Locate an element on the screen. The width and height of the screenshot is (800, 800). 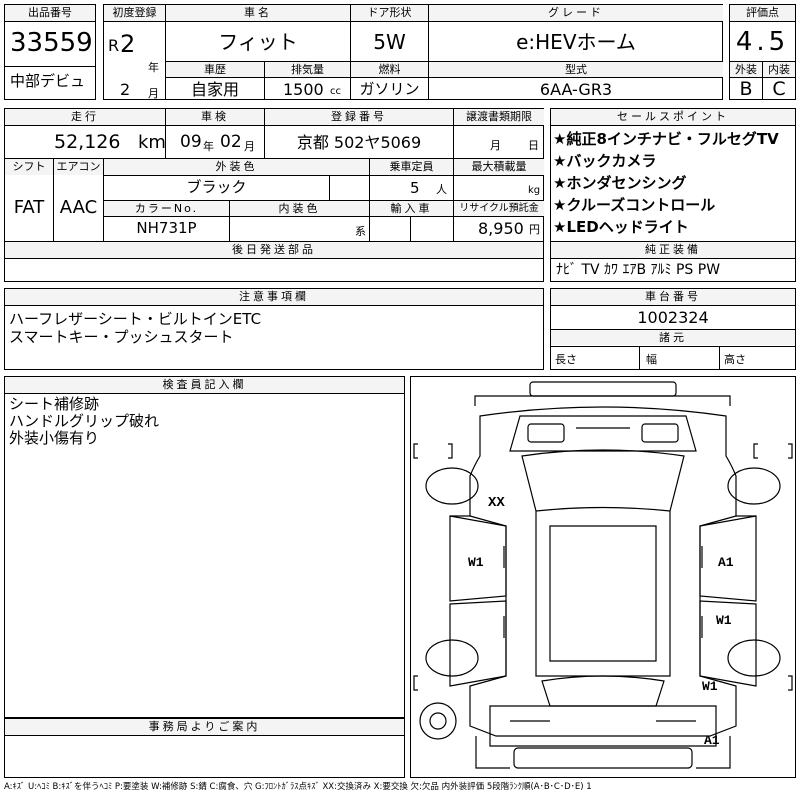
inspection-year: 09 is located at coordinates (191, 142).